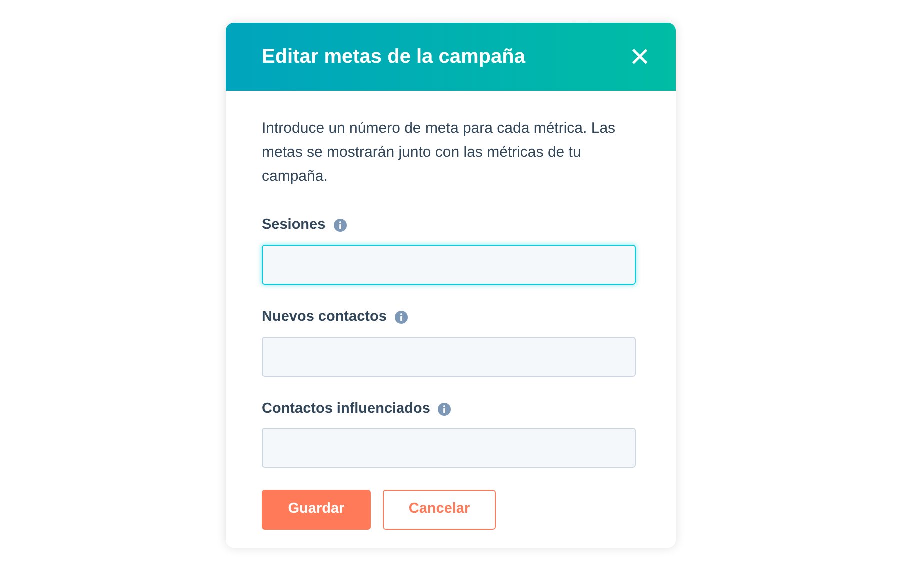  Describe the element at coordinates (324, 317) in the screenshot. I see `field-label: Nuevos contactos` at that location.